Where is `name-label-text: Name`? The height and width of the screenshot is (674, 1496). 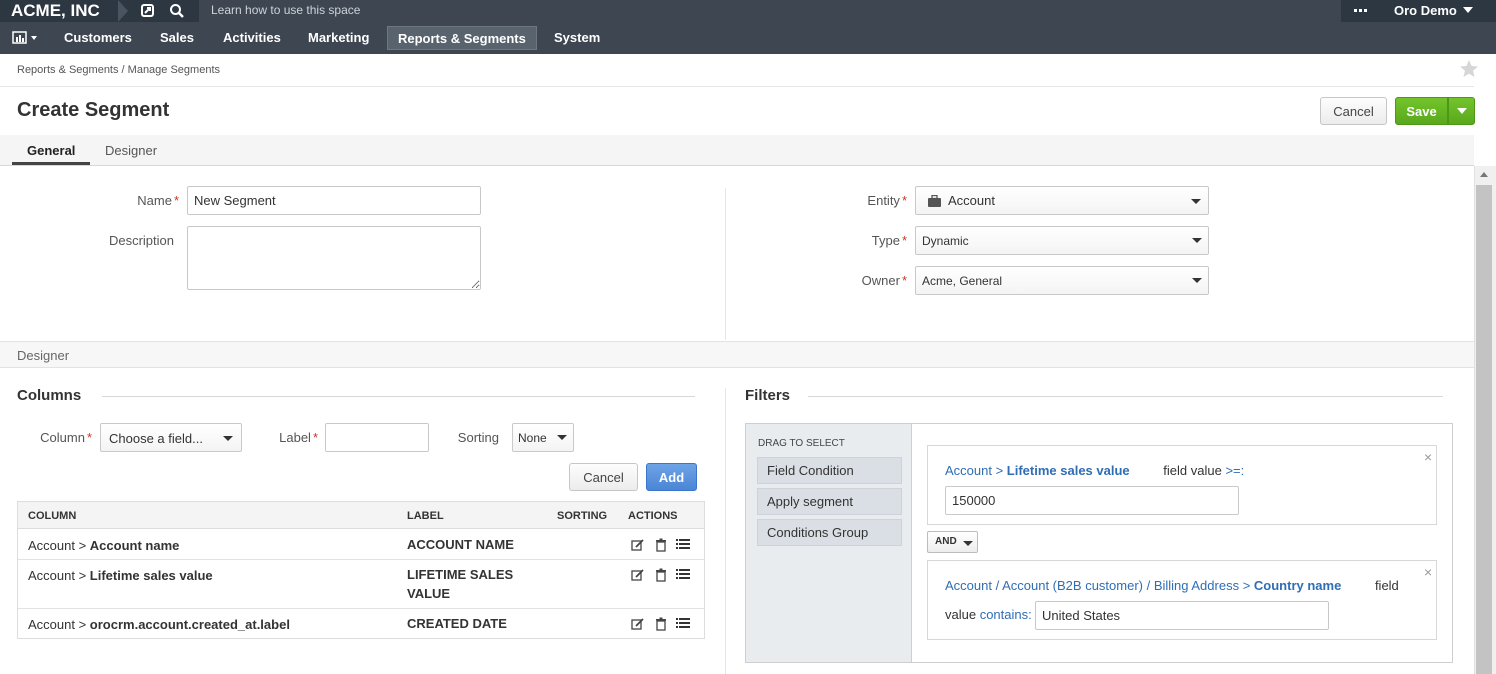
name-label-text: Name is located at coordinates (154, 200).